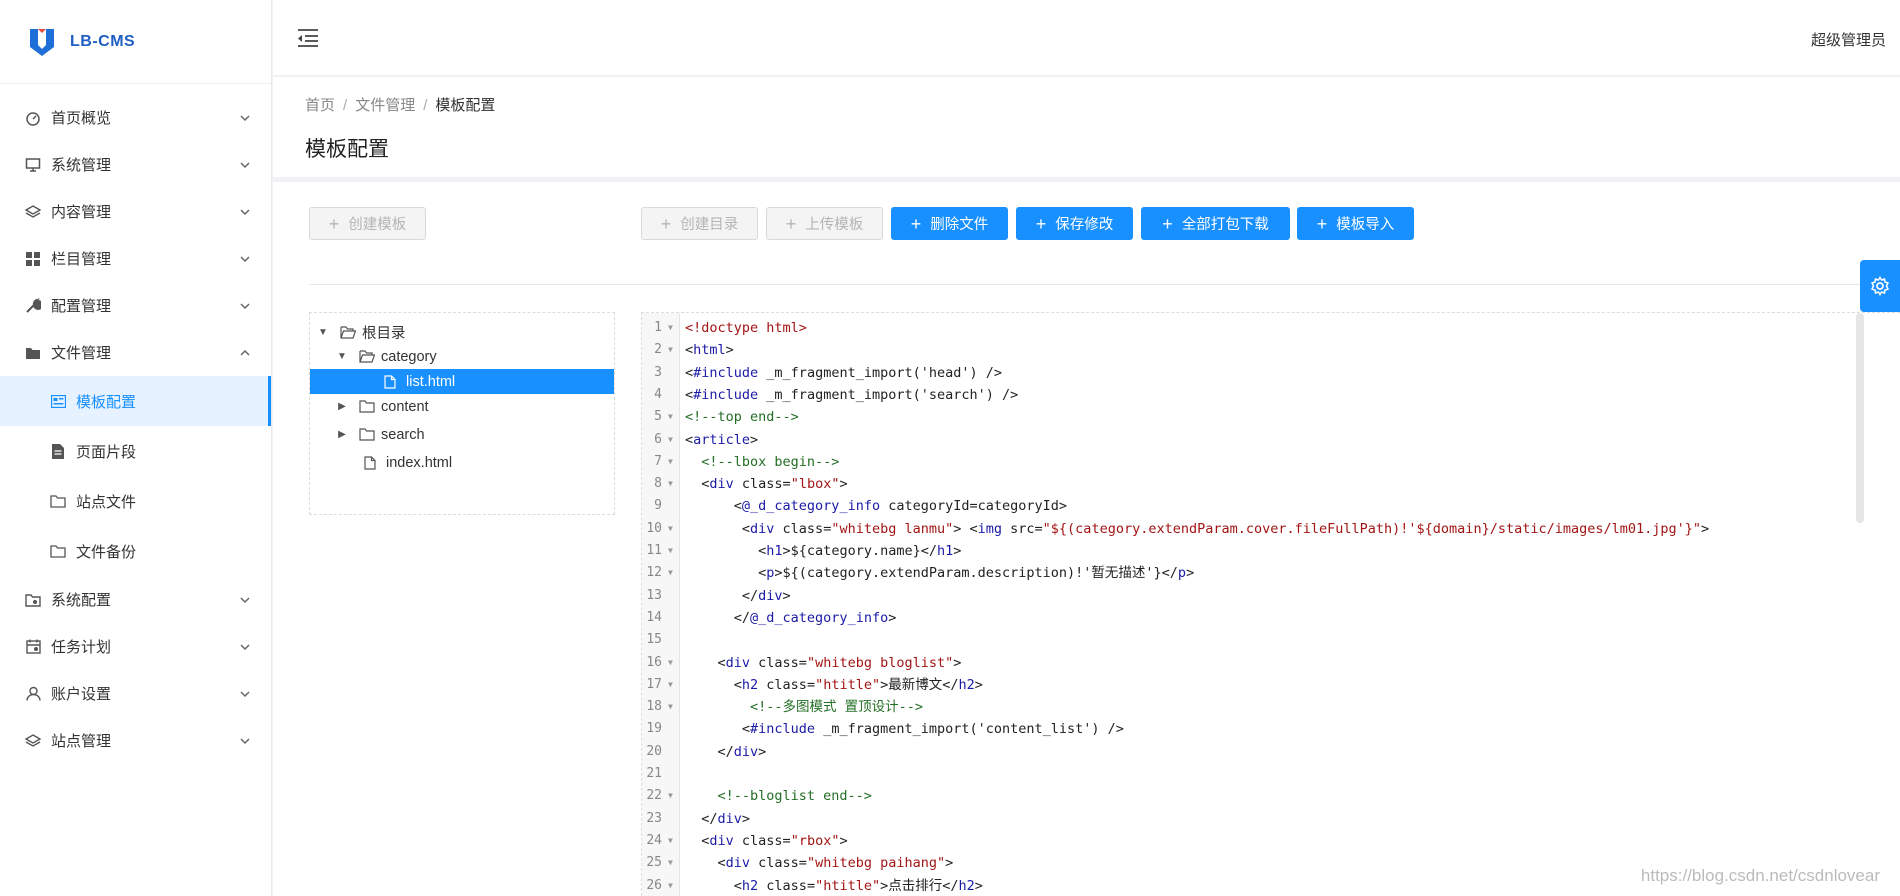 This screenshot has width=1900, height=896. I want to click on sidebar-item-config: 配置管理, so click(135, 305).